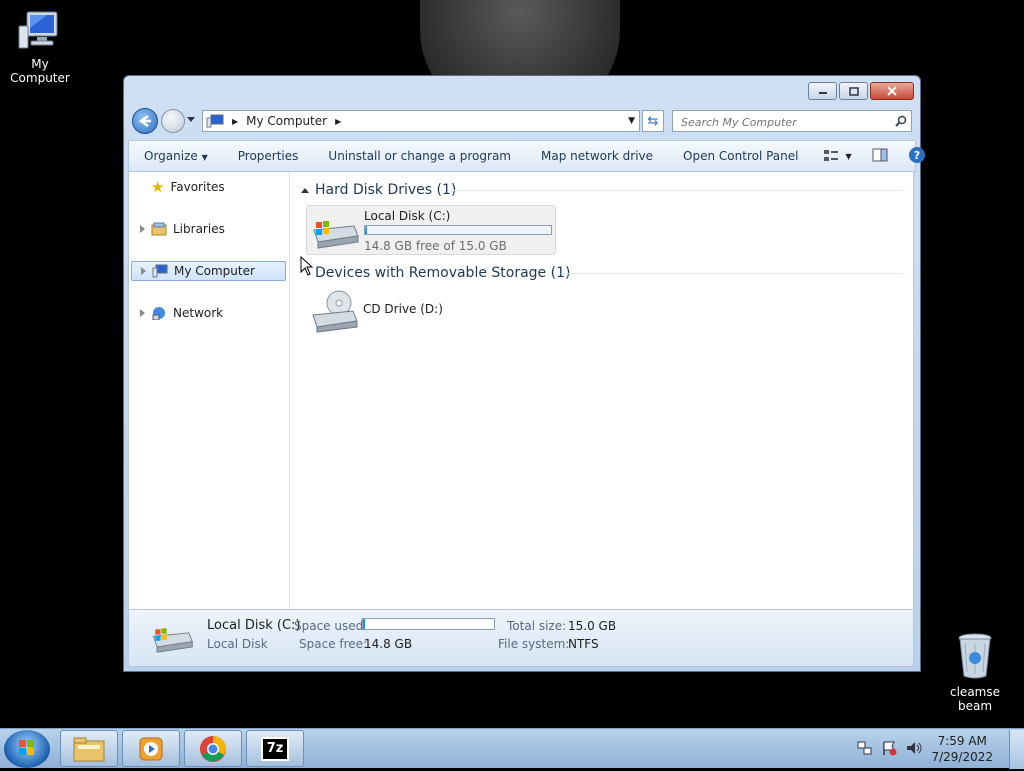  What do you see at coordinates (286, 121) in the screenshot?
I see `breadcrumb-my-computer: My Computer` at bounding box center [286, 121].